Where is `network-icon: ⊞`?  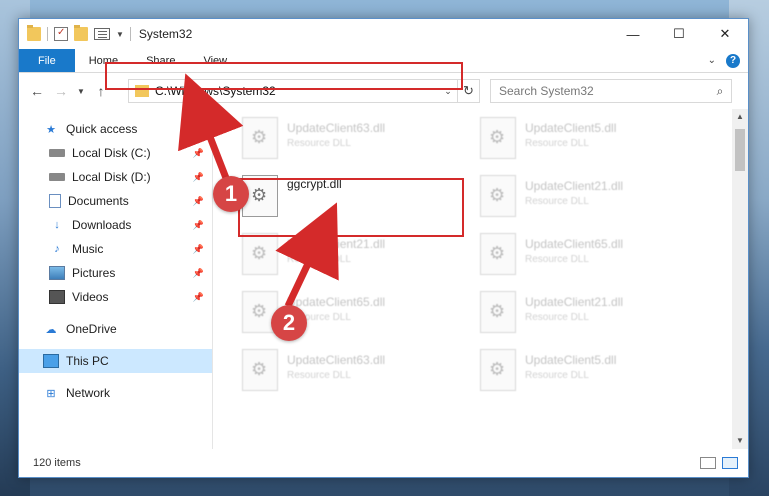
network-icon: ⊞ is located at coordinates (51, 393).